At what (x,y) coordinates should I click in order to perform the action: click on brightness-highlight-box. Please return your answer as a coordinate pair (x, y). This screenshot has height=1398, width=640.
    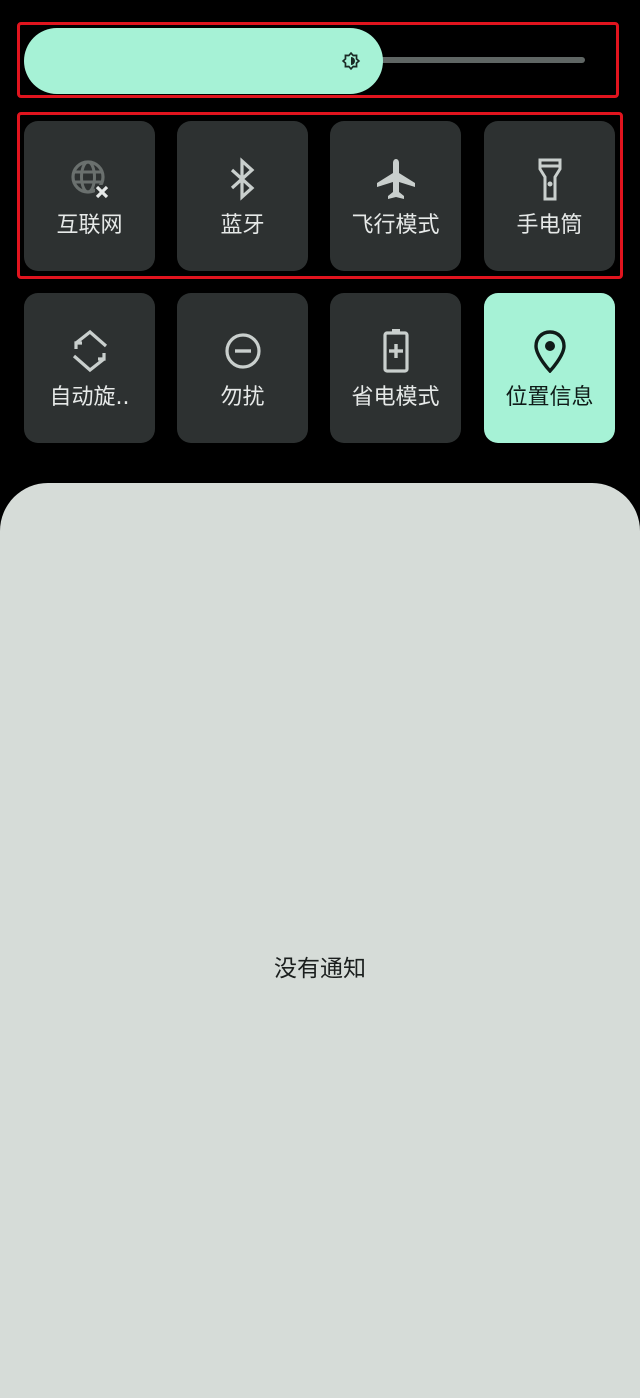
    Looking at the image, I should click on (318, 60).